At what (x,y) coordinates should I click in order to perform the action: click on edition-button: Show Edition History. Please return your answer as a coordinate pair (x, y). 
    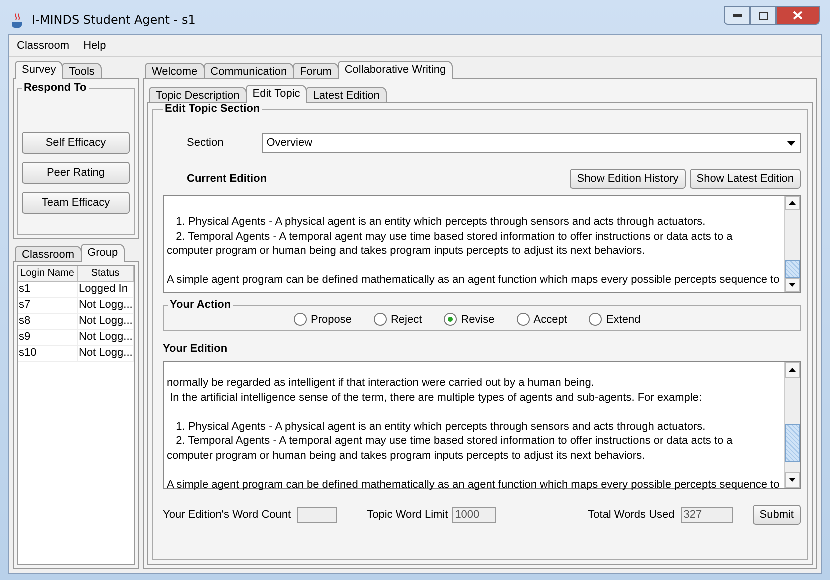
    Looking at the image, I should click on (628, 179).